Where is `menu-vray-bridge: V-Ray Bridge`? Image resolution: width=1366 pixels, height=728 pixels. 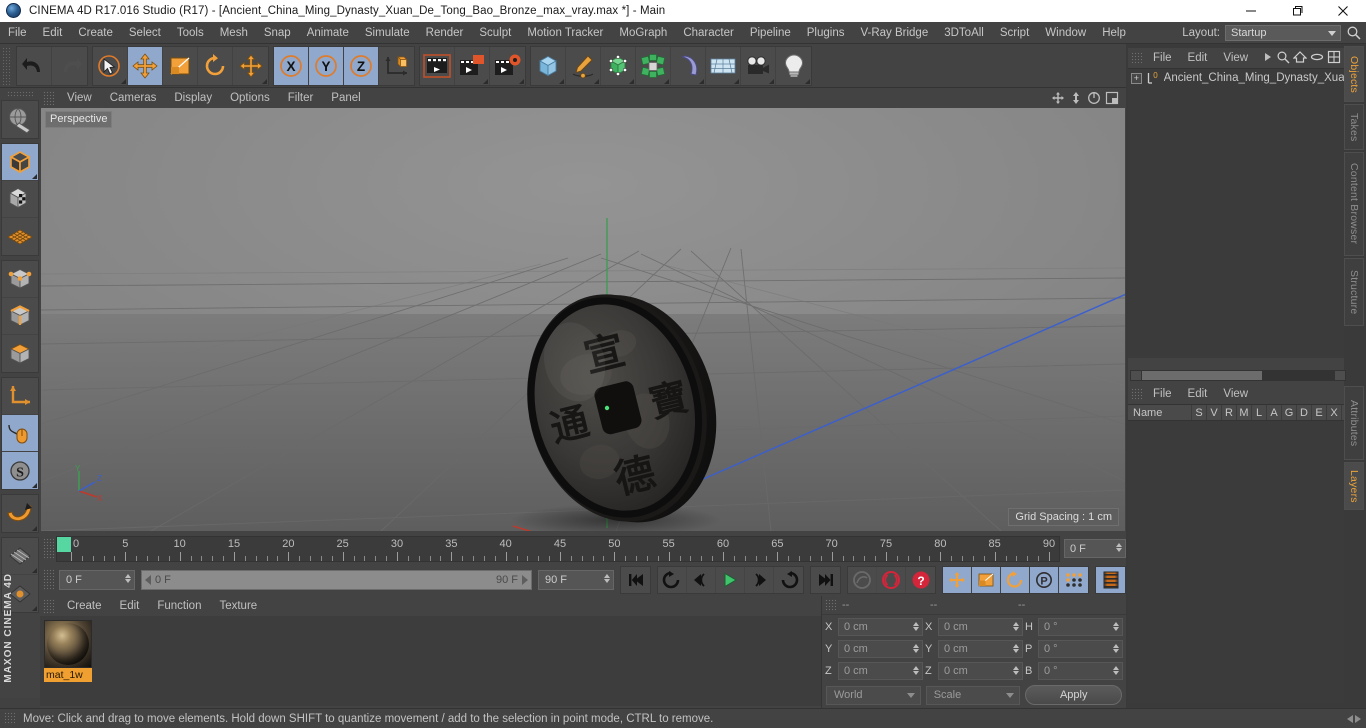
menu-vray-bridge: V-Ray Bridge is located at coordinates (894, 33).